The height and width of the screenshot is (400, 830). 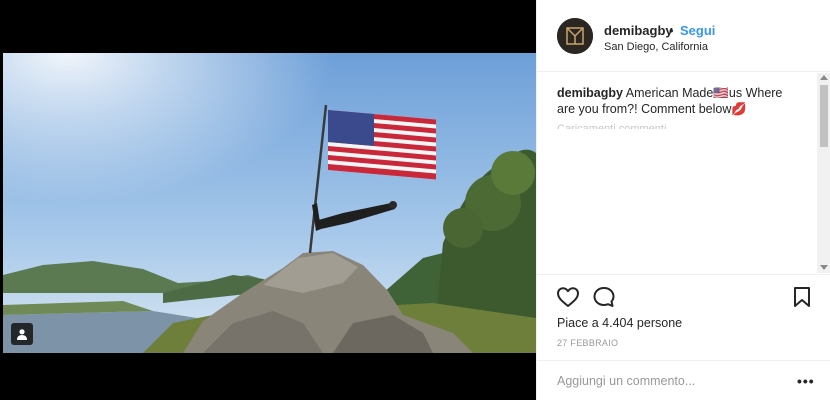 What do you see at coordinates (824, 77) in the screenshot?
I see `scroll-up-arrow-icon` at bounding box center [824, 77].